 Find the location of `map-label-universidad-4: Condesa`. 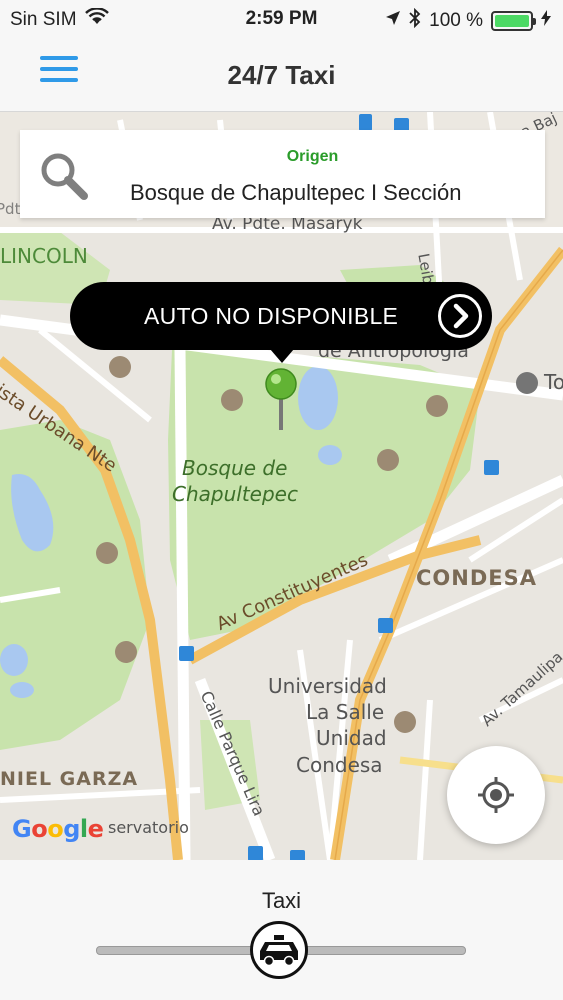

map-label-universidad-4: Condesa is located at coordinates (339, 765).